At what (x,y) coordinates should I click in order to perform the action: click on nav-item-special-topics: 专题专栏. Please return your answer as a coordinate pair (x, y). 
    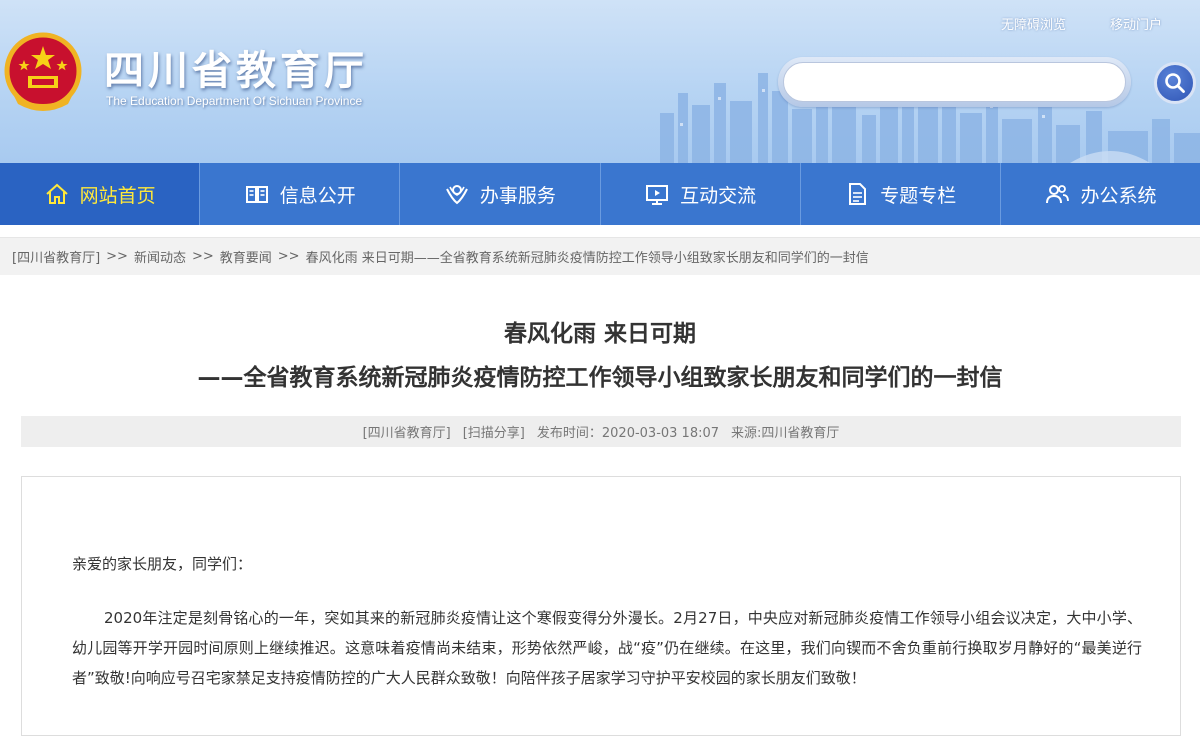
    Looking at the image, I should click on (901, 194).